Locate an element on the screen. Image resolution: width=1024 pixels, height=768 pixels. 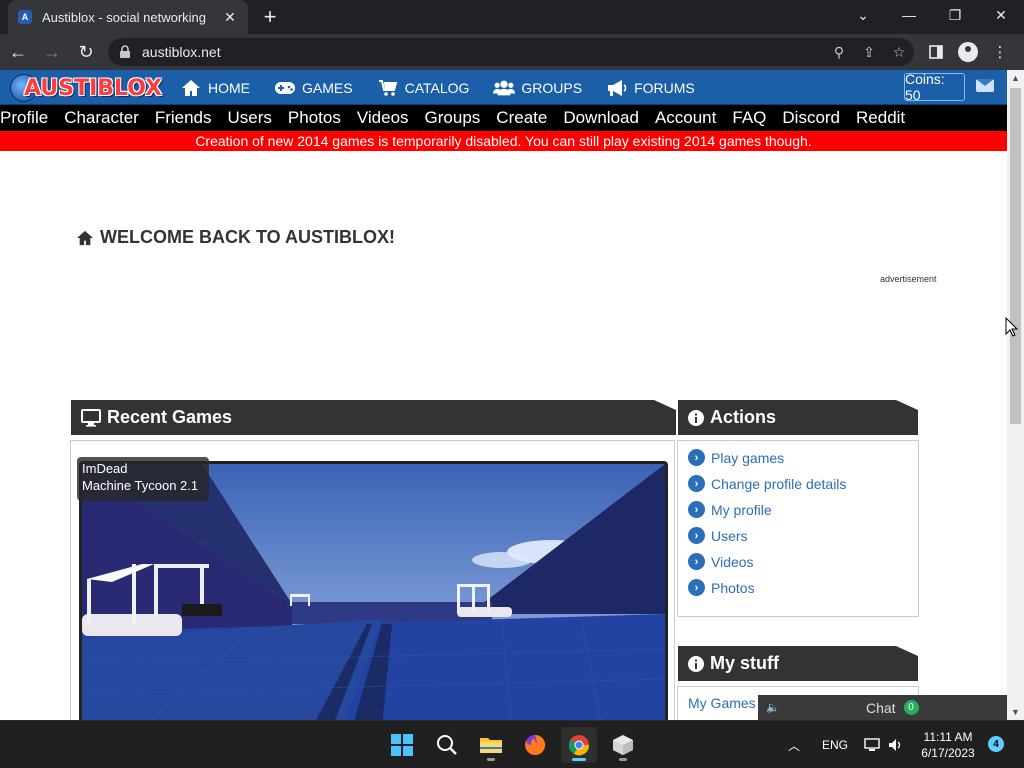
firefox-button is located at coordinates (535, 745).